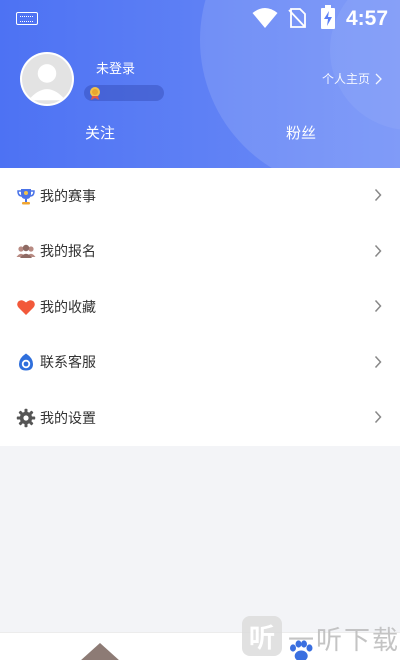  I want to click on battery-charging-icon, so click(328, 17).